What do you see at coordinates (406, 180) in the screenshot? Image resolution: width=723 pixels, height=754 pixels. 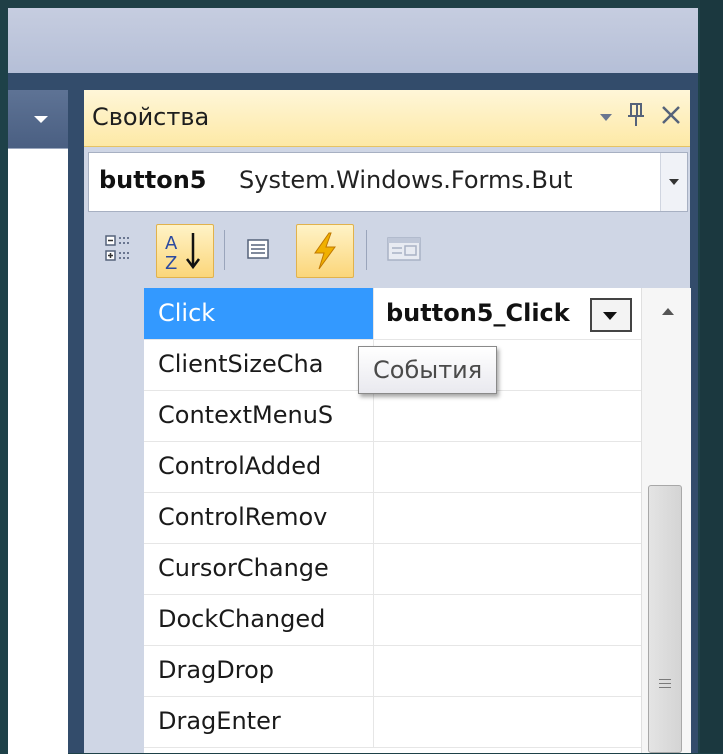 I see `object-type: System.Windows.Forms.But` at bounding box center [406, 180].